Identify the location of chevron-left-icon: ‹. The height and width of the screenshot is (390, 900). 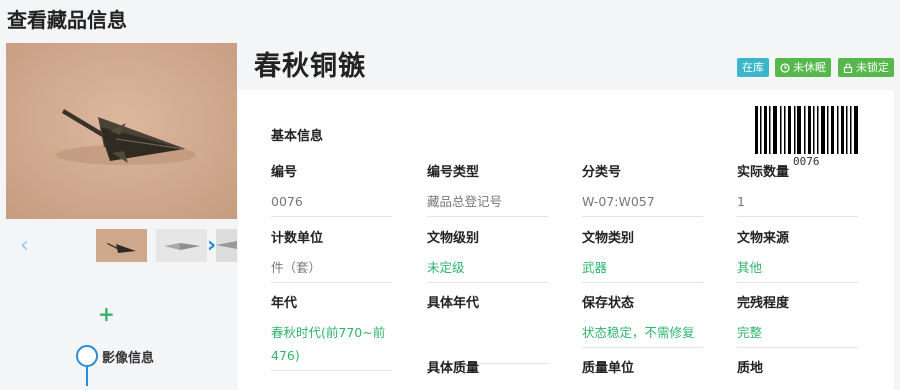
(24, 246).